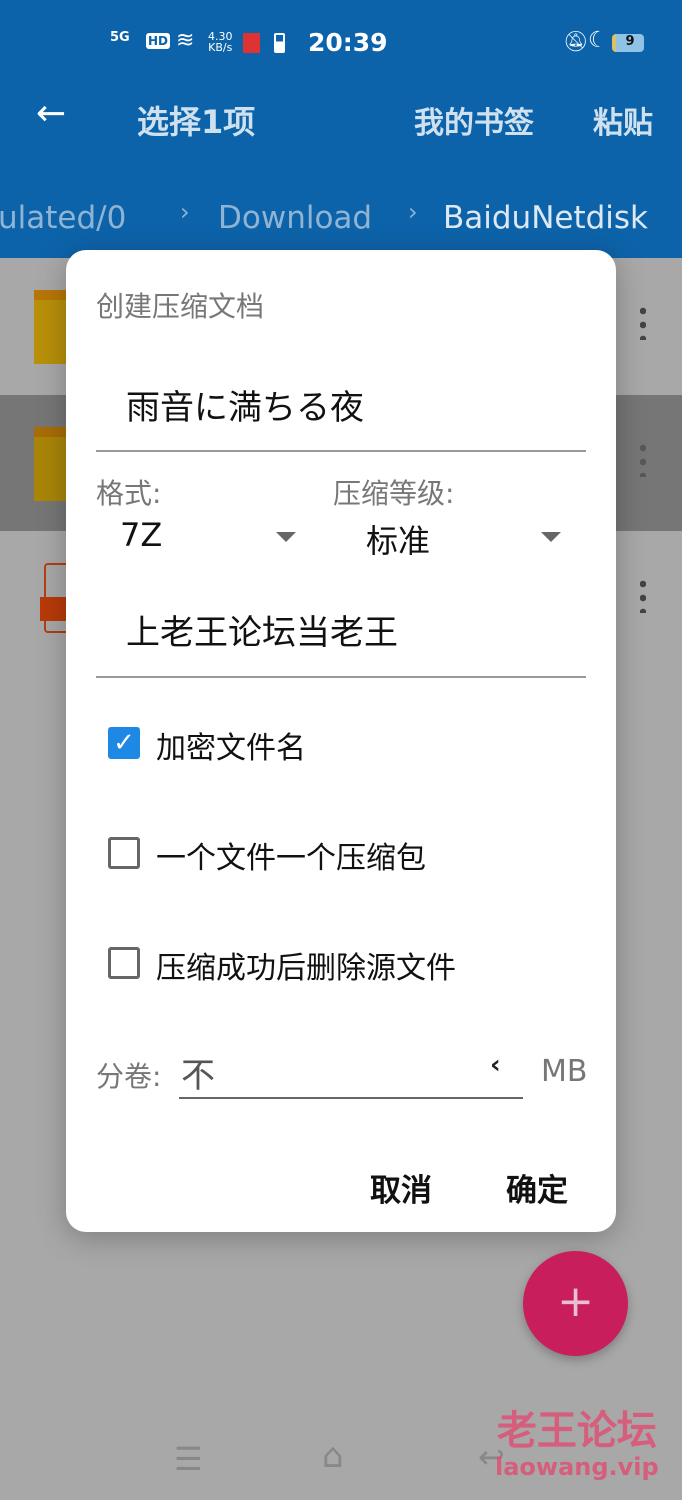  I want to click on cancel-button: 取消, so click(401, 1187).